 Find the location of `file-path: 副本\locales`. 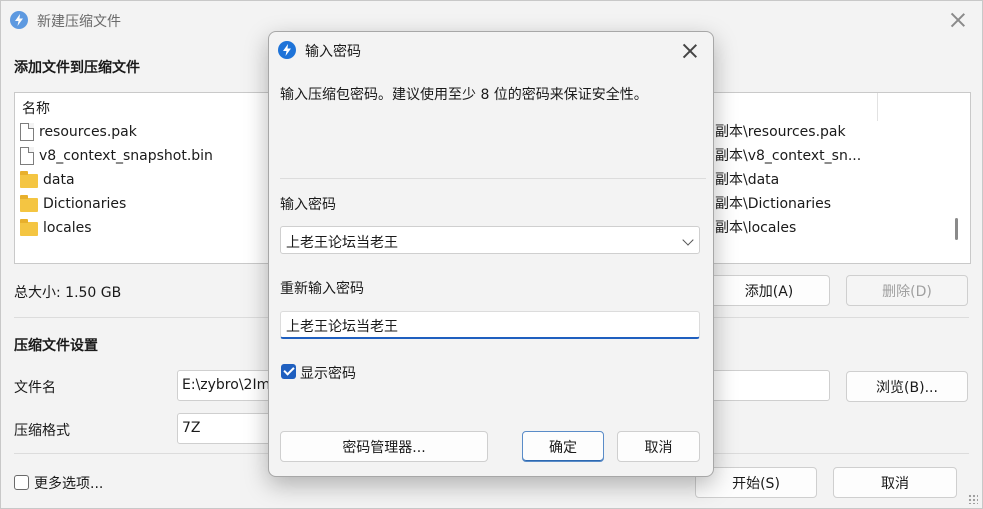

file-path: 副本\locales is located at coordinates (756, 228).